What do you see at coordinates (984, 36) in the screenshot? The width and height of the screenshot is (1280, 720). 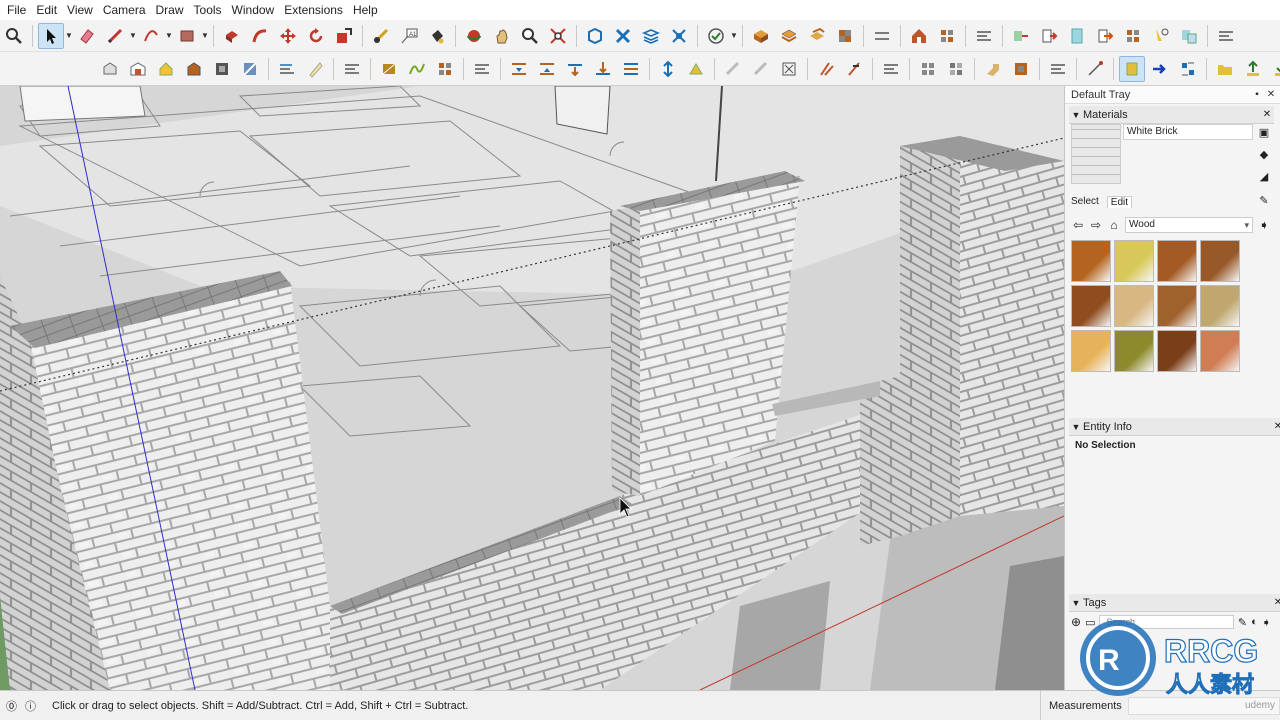 I see `protractor-icon` at bounding box center [984, 36].